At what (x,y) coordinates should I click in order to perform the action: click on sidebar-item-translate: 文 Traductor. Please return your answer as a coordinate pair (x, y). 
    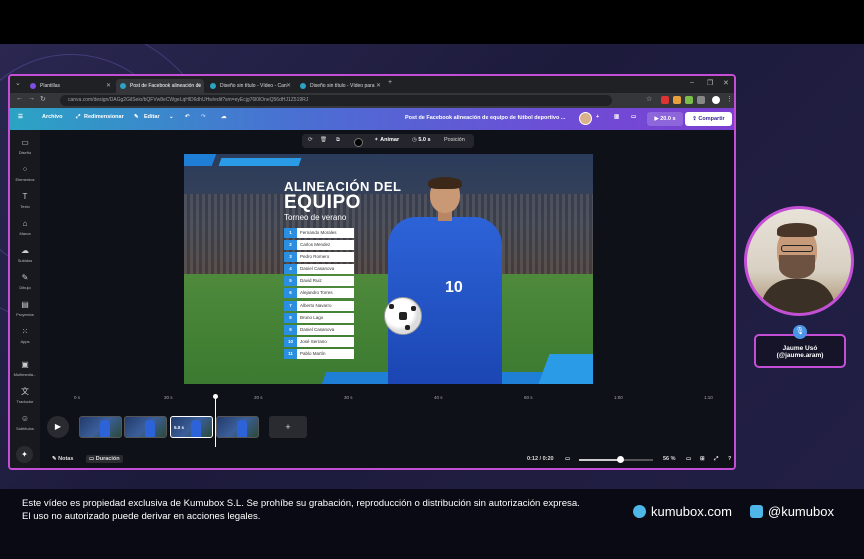
    Looking at the image, I should click on (25, 395).